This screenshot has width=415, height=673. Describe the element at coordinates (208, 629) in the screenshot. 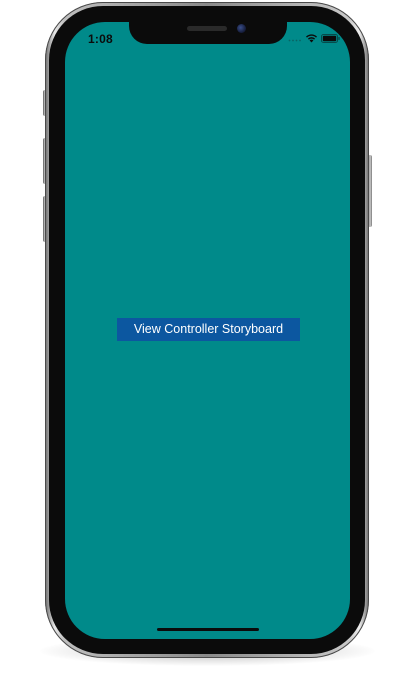

I see `home-indicator` at that location.